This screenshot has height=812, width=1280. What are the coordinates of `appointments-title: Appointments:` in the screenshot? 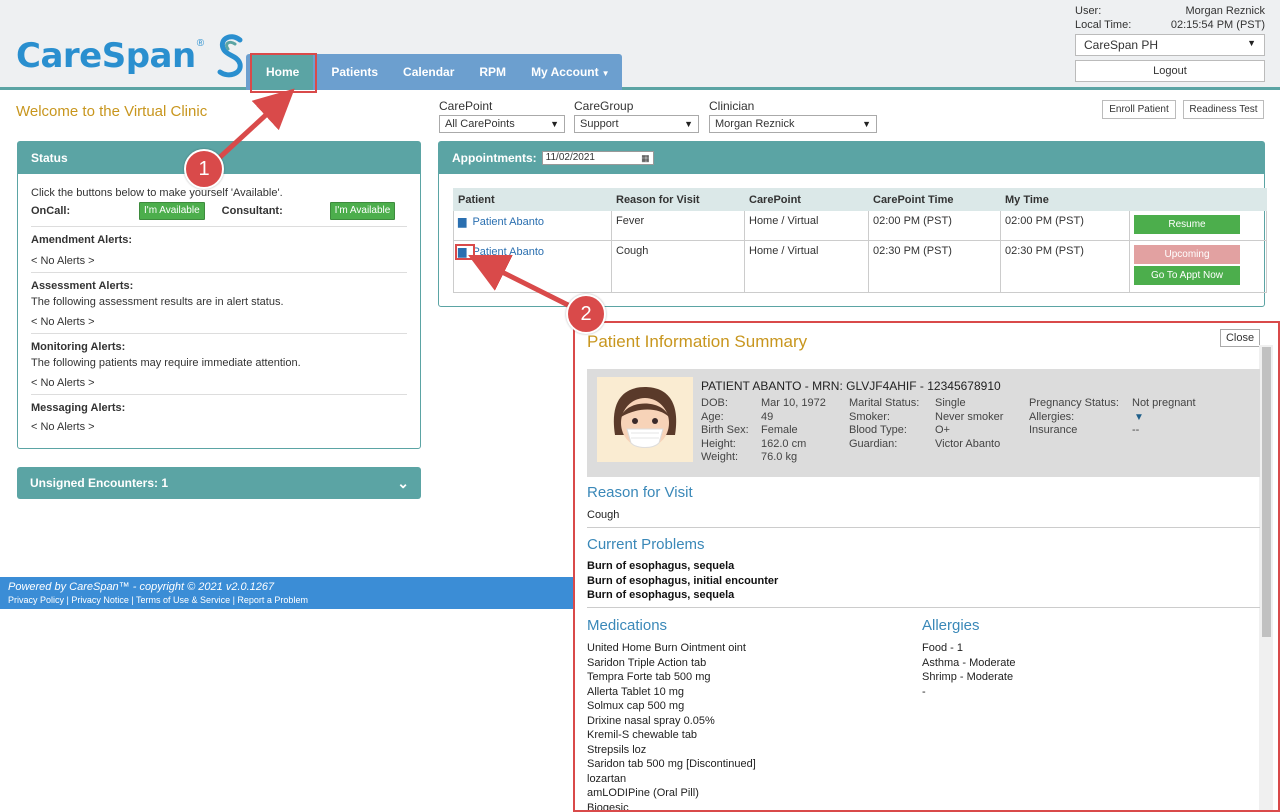 It's located at (494, 158).